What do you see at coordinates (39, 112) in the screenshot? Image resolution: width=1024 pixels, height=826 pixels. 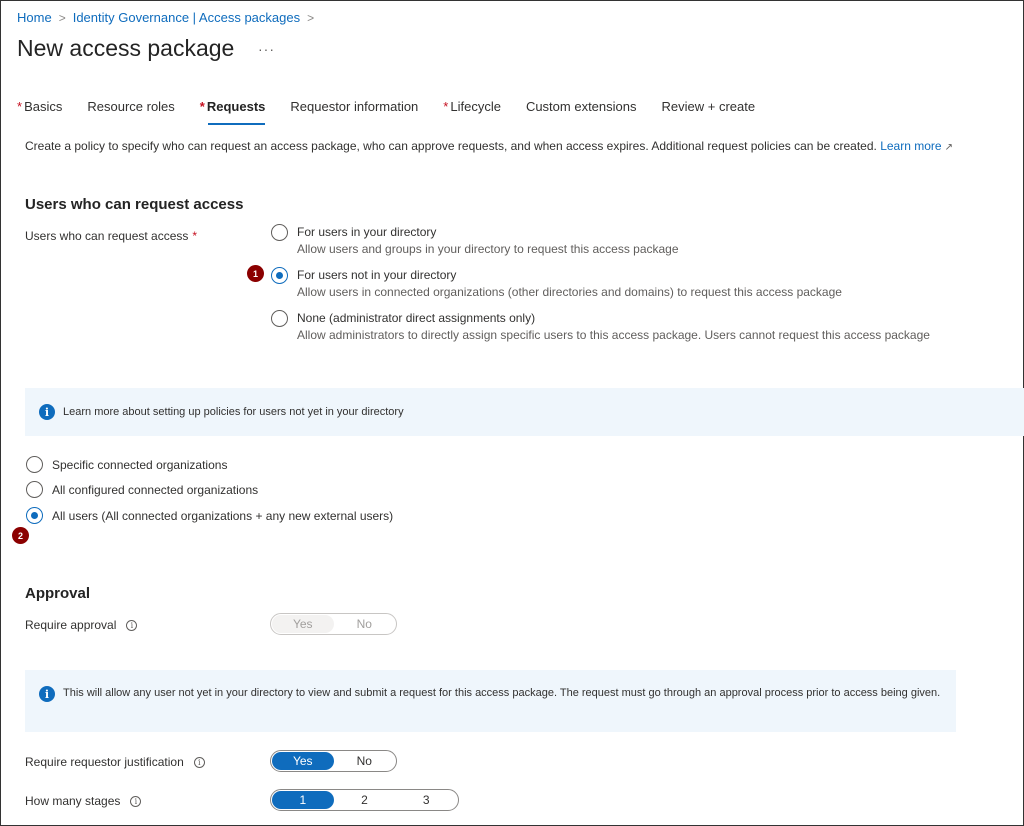 I see `tab-basics: * Basics` at bounding box center [39, 112].